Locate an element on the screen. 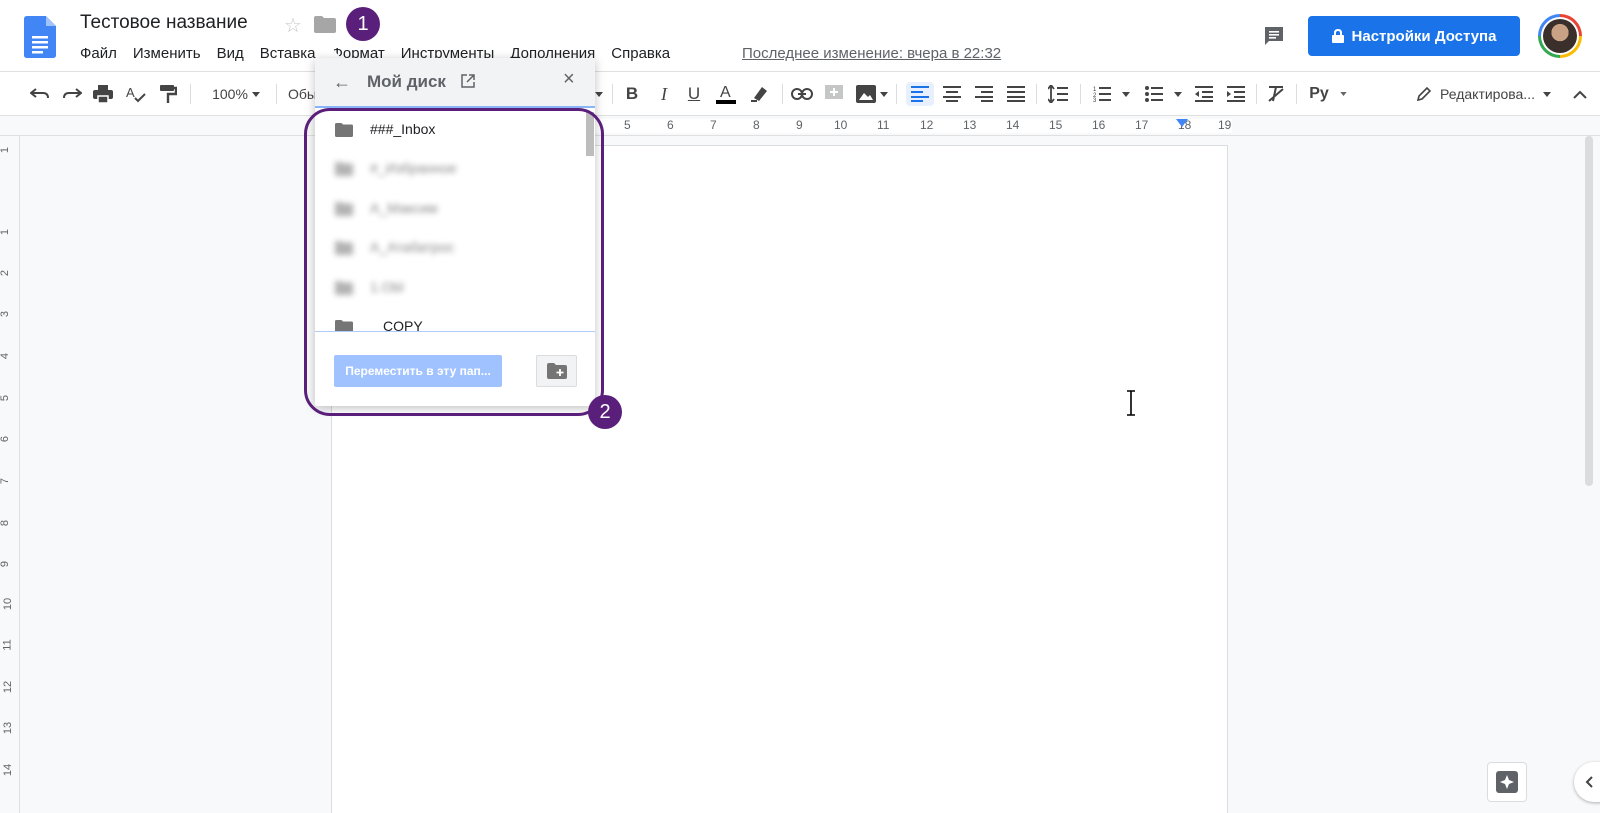  increase-indent-icon is located at coordinates (1236, 94).